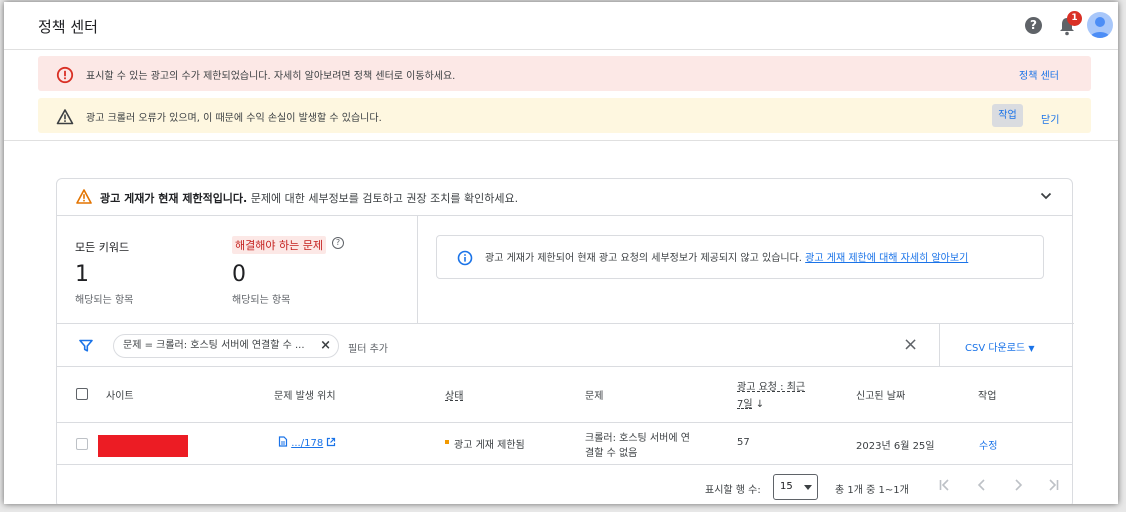 The width and height of the screenshot is (1126, 512). Describe the element at coordinates (454, 394) in the screenshot. I see `col-status: 상태` at that location.